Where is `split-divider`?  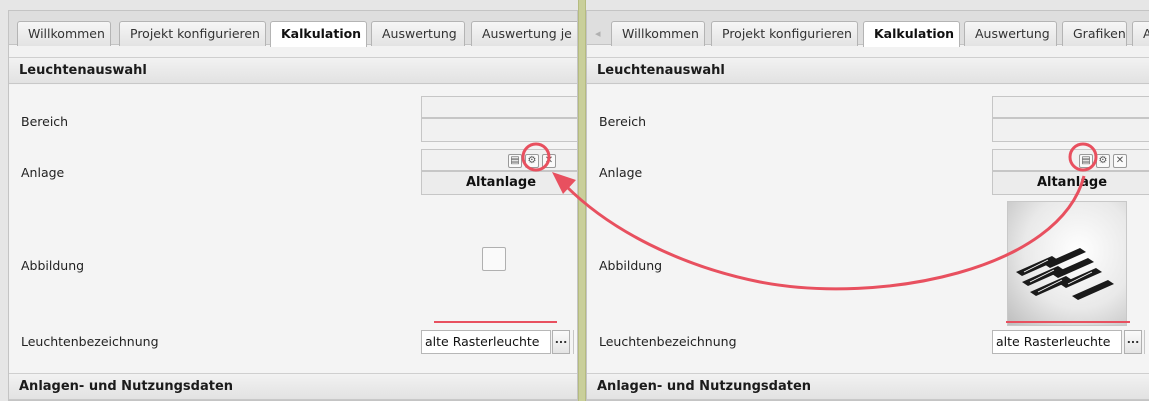 split-divider is located at coordinates (582, 200).